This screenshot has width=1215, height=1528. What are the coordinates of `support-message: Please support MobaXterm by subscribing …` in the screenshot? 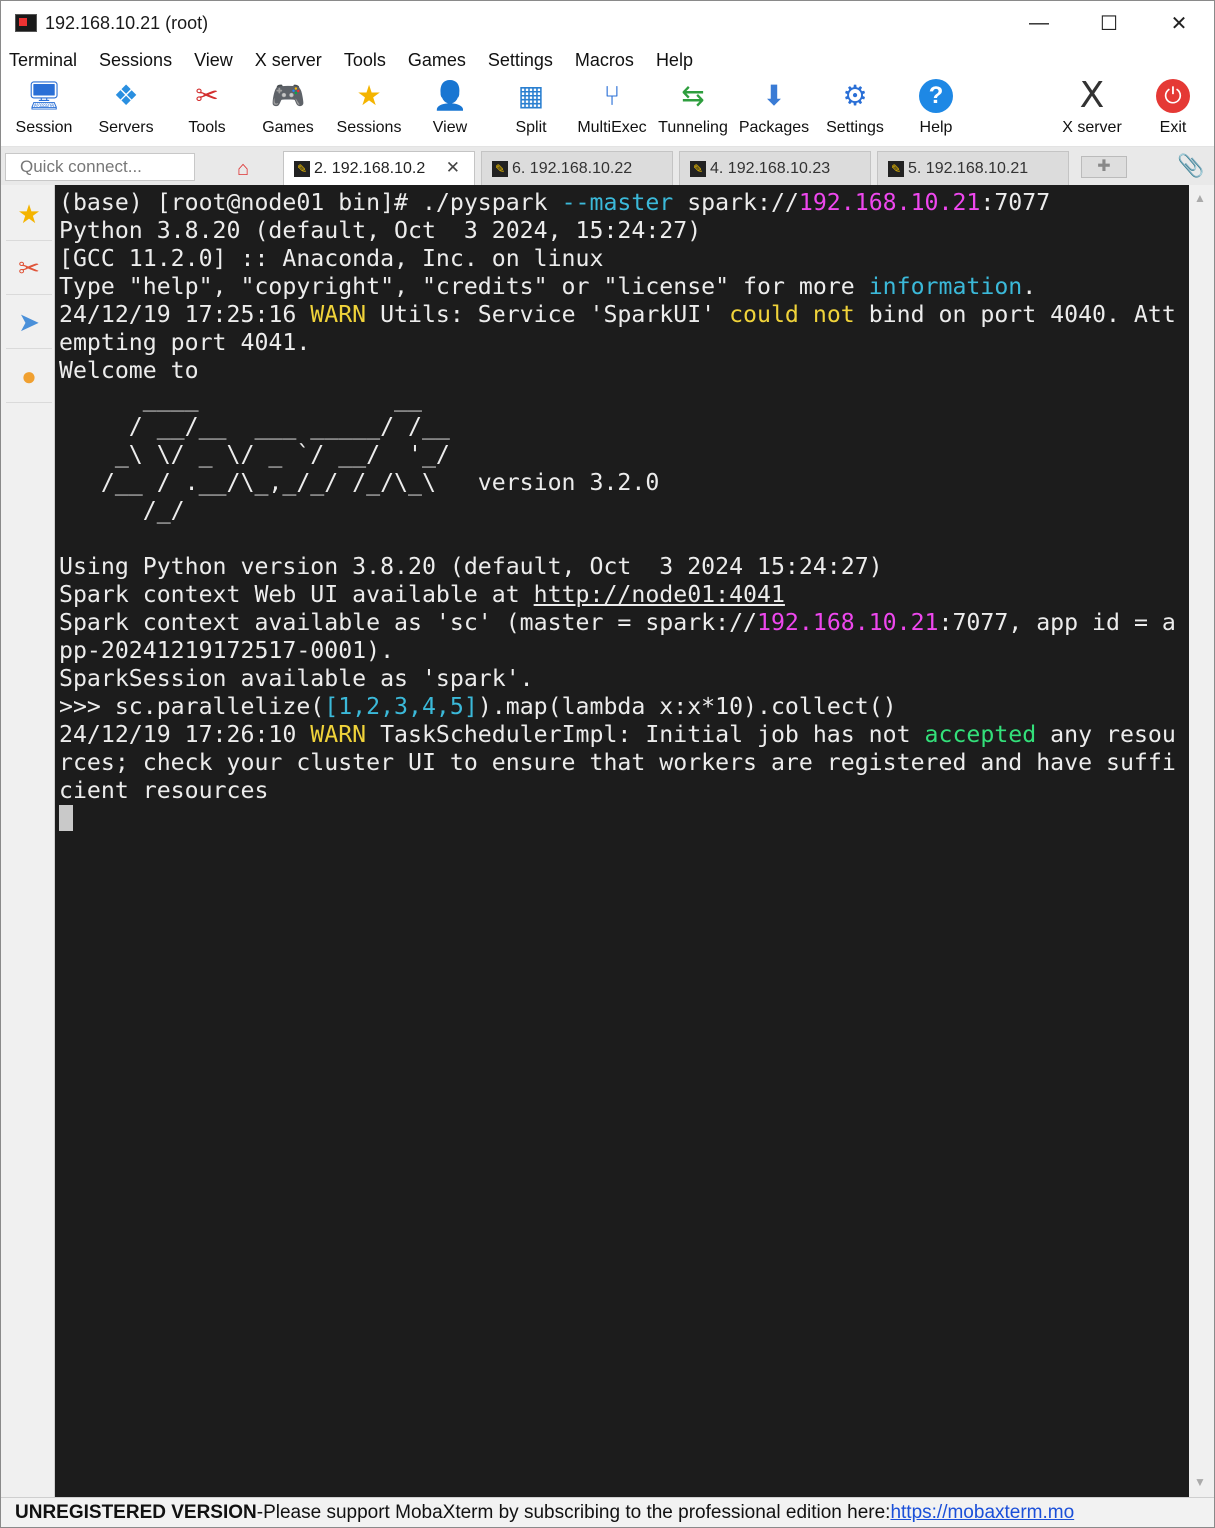 It's located at (577, 1512).